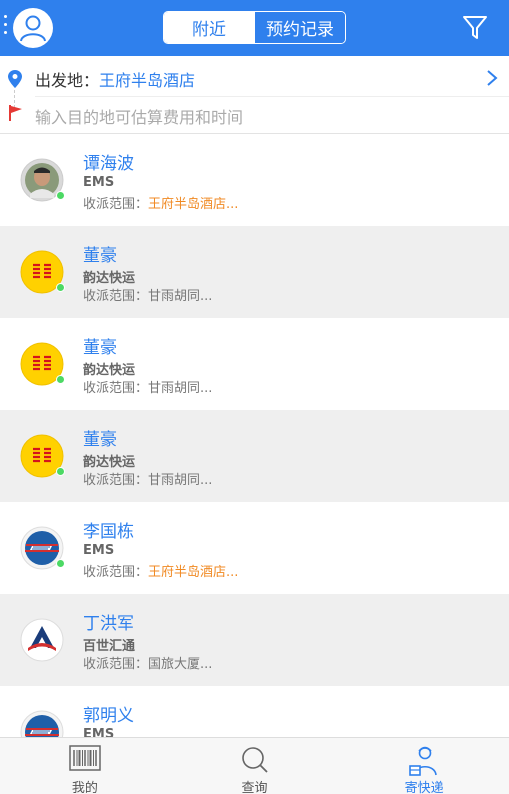 This screenshot has height=794, width=509. I want to click on best-logo-icon, so click(42, 640).